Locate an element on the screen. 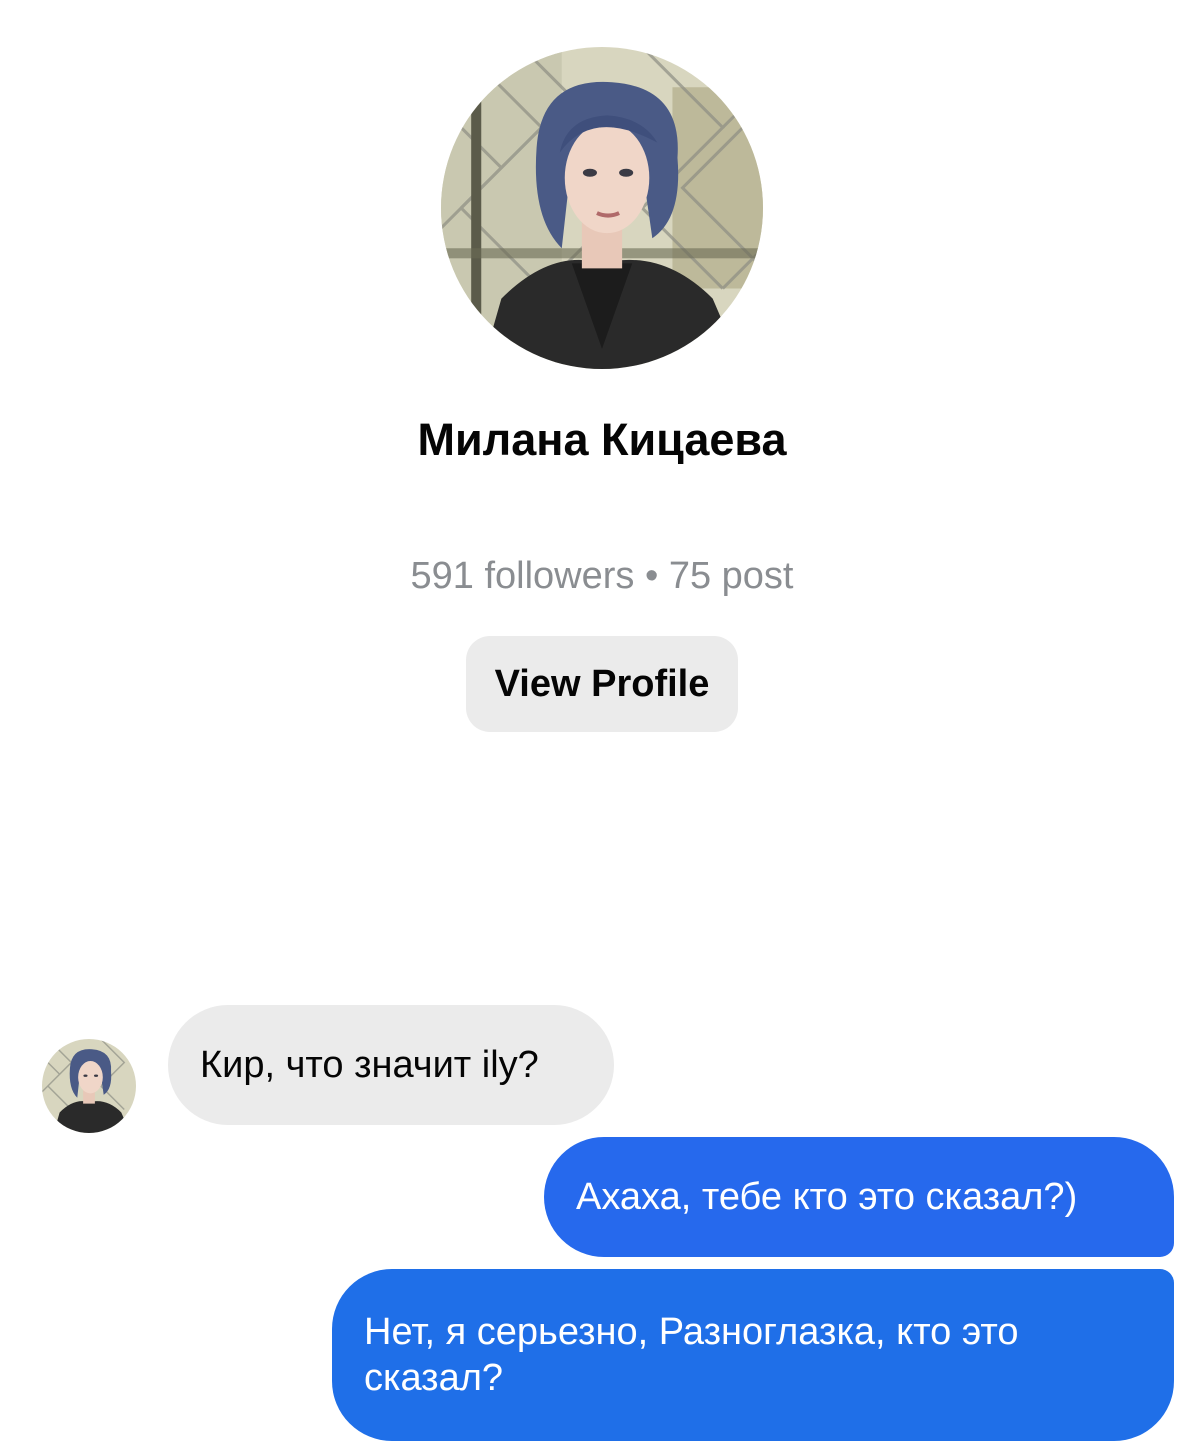 This screenshot has height=1456, width=1204. message-bubble-outgoing: Ахаха, тебе кто это сказал?) is located at coordinates (859, 1197).